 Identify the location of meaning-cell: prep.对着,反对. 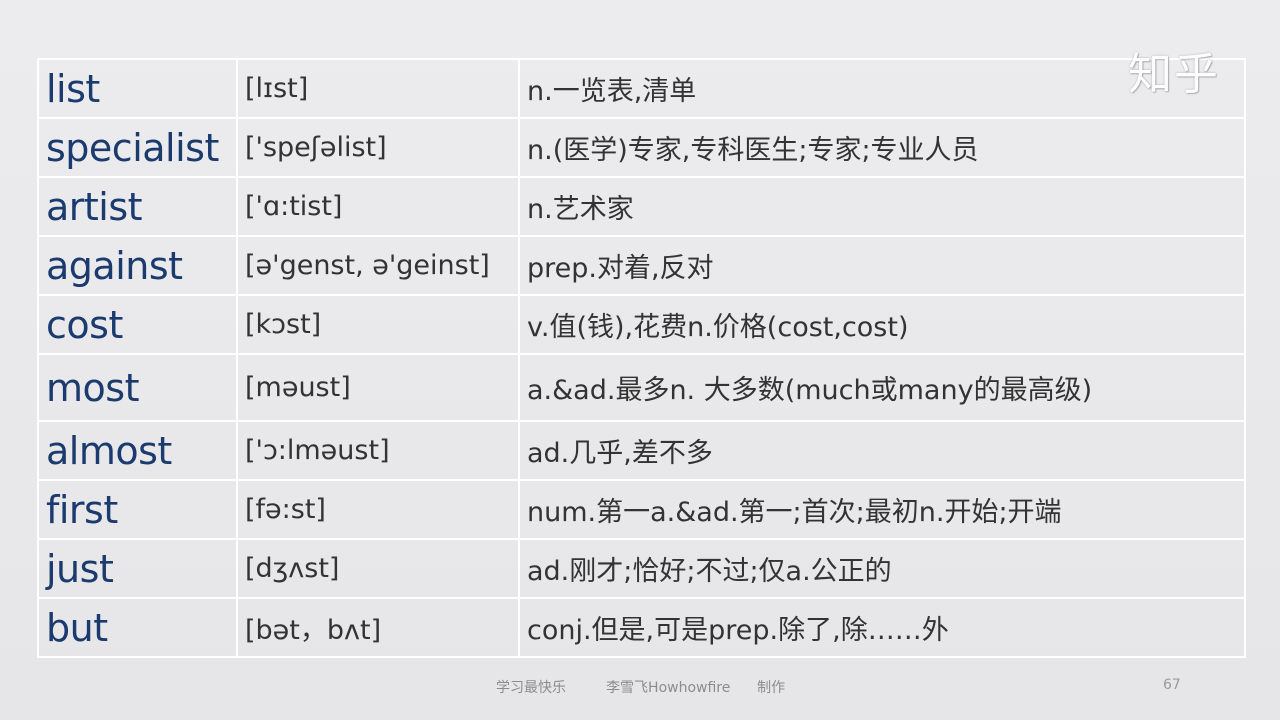
(882, 265).